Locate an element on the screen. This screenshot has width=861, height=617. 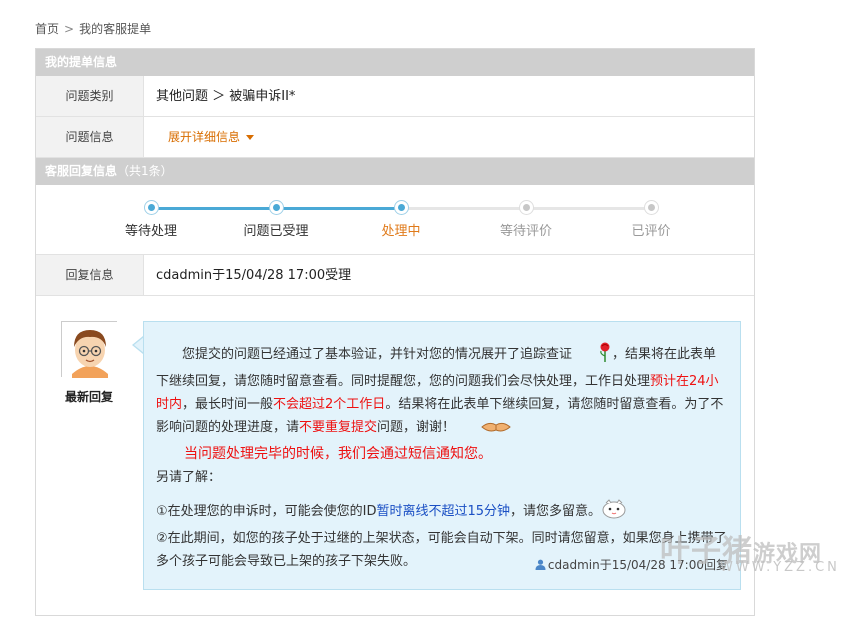
sms-notice: 当问题处理完毕的时候，我们会通过短信通知您。 is located at coordinates (338, 454).